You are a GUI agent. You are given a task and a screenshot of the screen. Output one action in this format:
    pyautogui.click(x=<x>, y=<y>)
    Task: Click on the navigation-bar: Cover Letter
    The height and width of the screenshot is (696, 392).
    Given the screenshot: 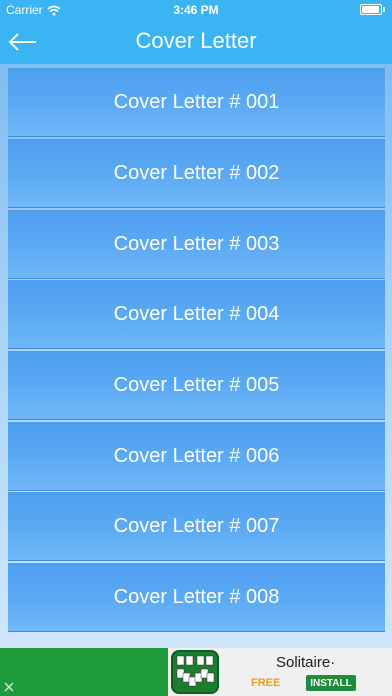 What is the action you would take?
    pyautogui.click(x=196, y=42)
    